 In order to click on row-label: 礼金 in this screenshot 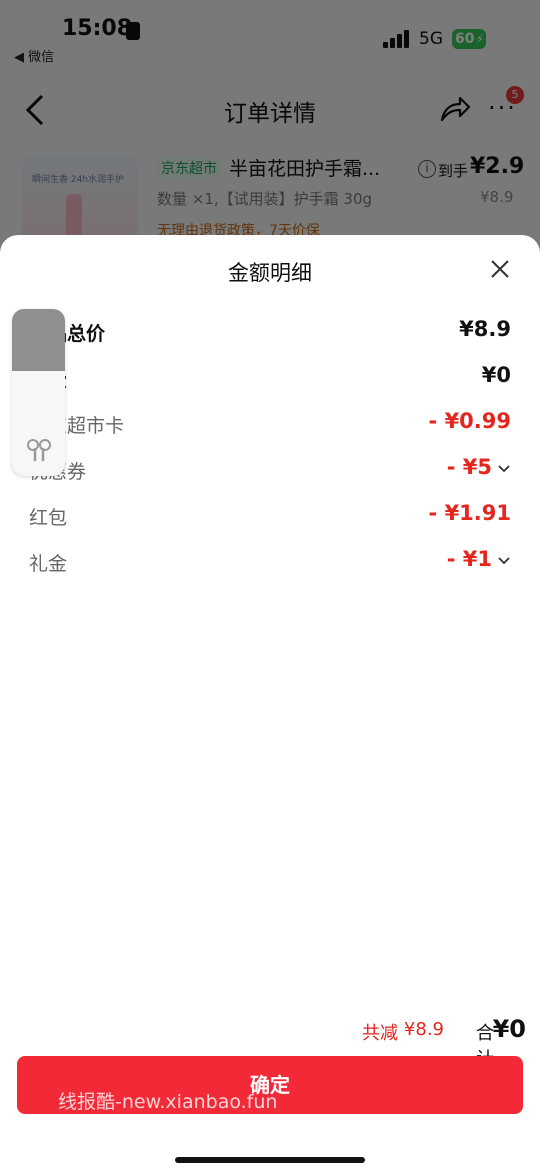, I will do `click(48, 564)`.